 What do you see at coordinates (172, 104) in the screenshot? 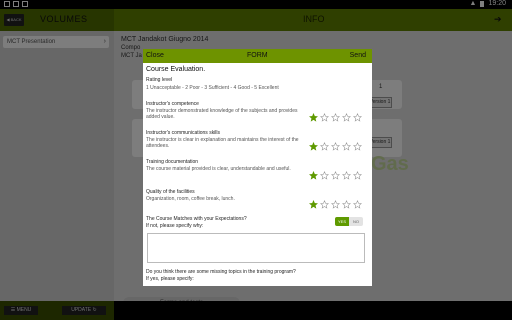
I see `question-label: Instructor's competence` at bounding box center [172, 104].